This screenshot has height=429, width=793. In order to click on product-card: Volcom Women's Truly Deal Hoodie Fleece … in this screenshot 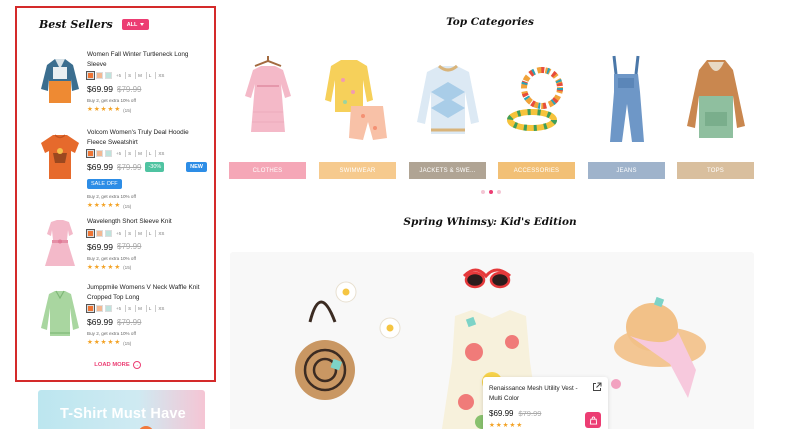, I will do `click(117, 165)`.